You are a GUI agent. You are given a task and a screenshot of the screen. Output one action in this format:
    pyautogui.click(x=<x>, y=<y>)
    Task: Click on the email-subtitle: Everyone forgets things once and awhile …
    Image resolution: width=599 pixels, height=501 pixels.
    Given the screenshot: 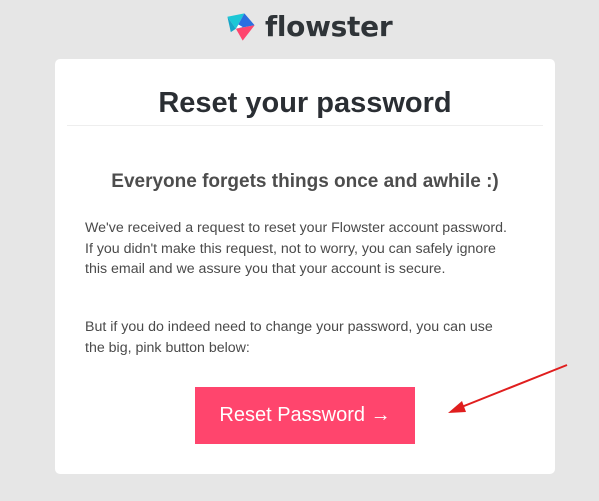 What is the action you would take?
    pyautogui.click(x=305, y=181)
    